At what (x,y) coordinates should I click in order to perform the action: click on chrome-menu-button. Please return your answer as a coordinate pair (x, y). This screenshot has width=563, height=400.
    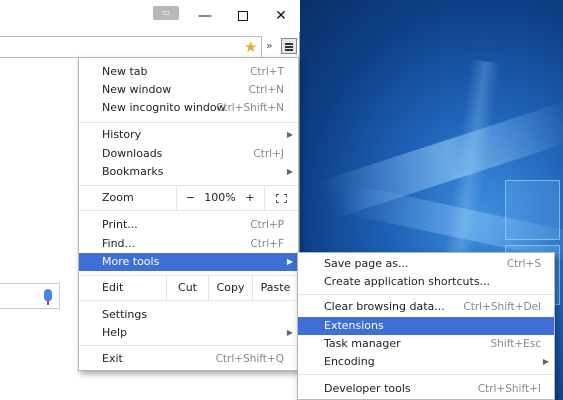
    Looking at the image, I should click on (289, 46).